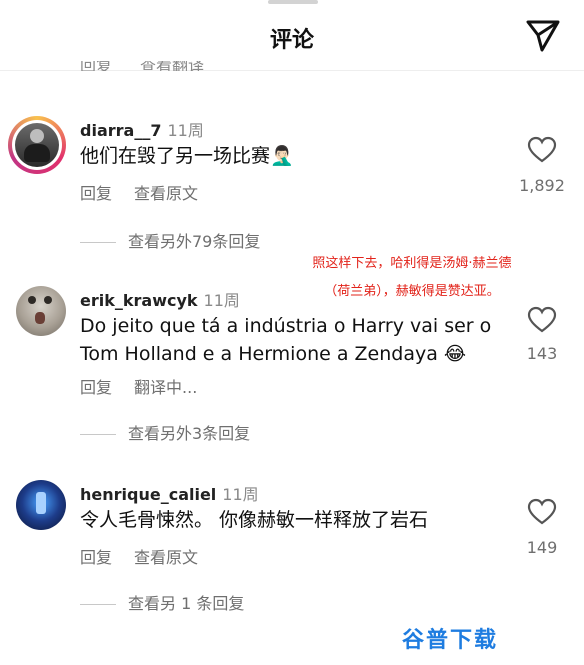 Image resolution: width=584 pixels, height=665 pixels. I want to click on like-count: 143, so click(542, 353).